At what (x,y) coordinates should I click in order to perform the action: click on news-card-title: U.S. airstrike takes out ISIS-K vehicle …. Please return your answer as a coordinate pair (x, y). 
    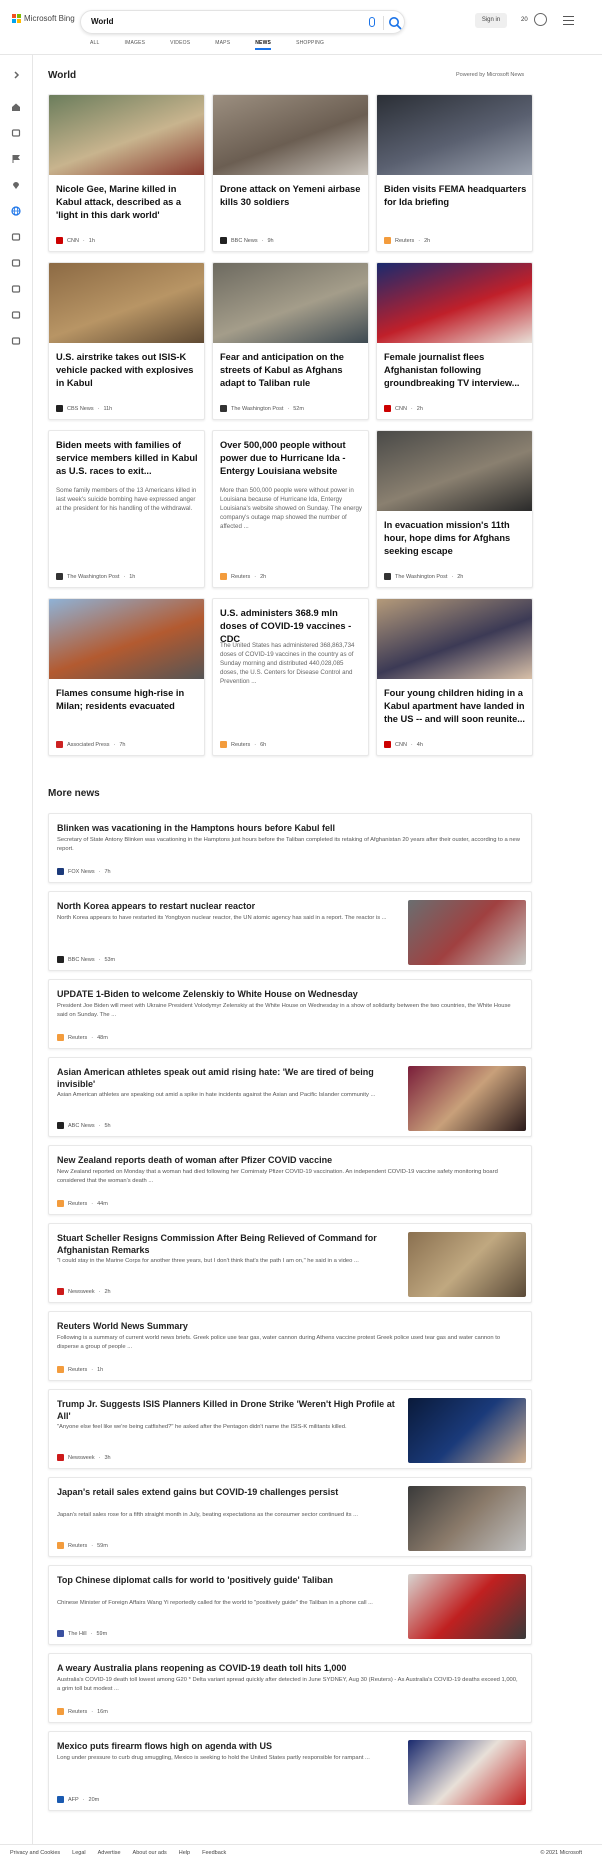
    Looking at the image, I should click on (127, 370).